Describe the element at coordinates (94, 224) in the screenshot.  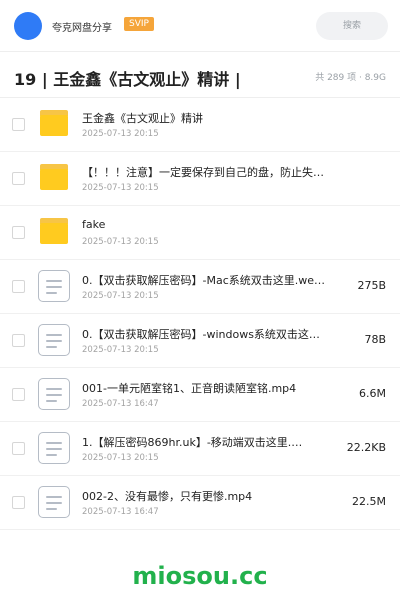
I see `file-name: fake` at that location.